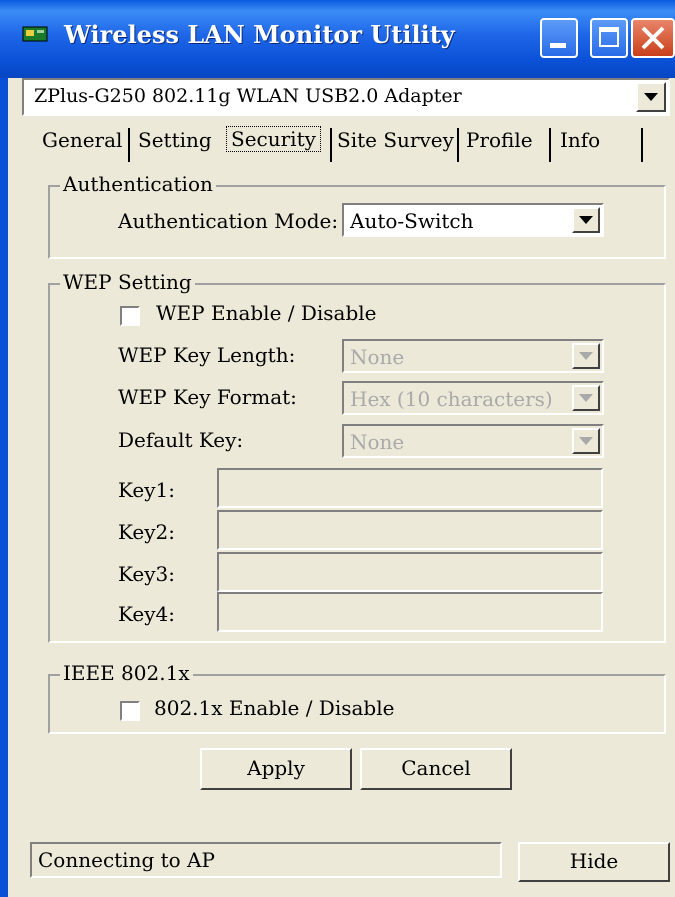 This screenshot has width=675, height=897. I want to click on key2-field, so click(410, 530).